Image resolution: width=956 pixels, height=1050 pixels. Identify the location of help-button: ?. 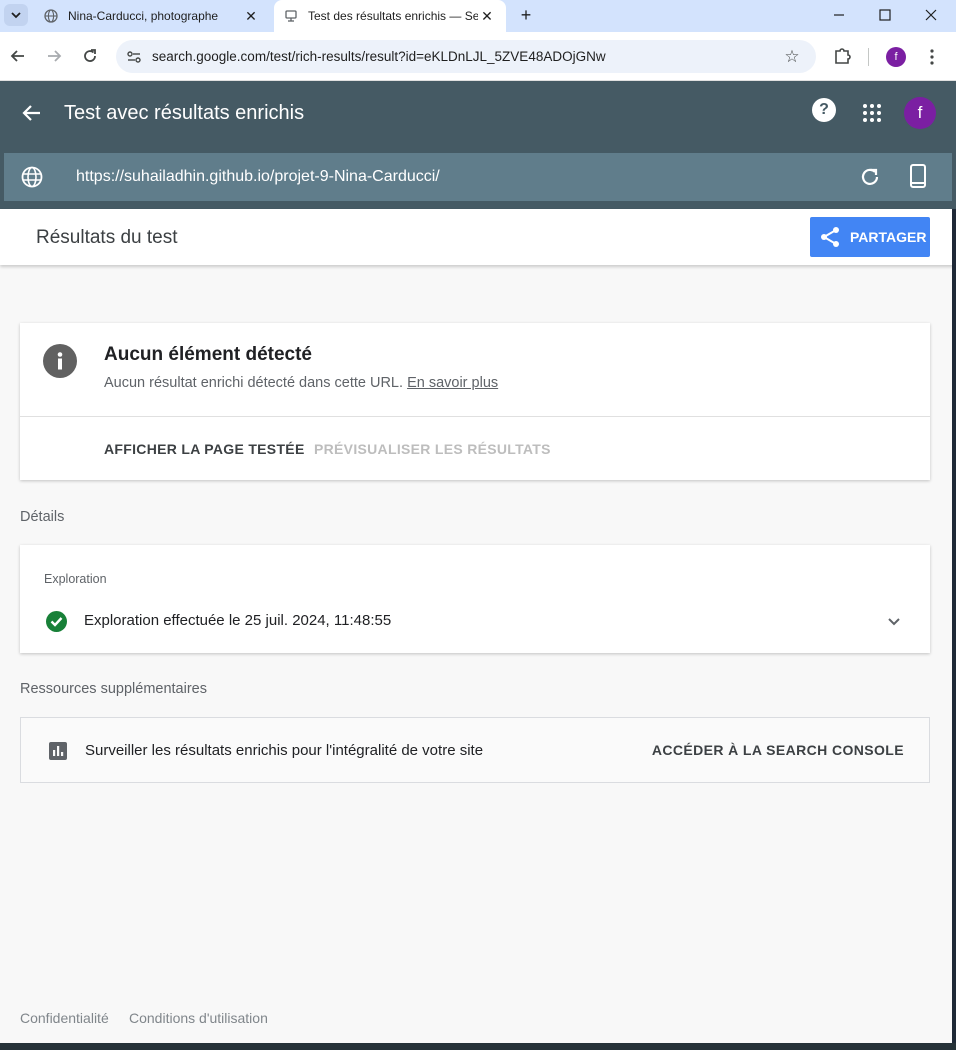
(824, 110).